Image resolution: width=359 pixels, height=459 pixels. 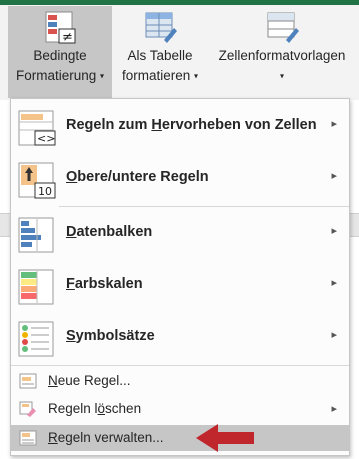 What do you see at coordinates (191, 125) in the screenshot?
I see `menu-item-label: Regeln zum Hervorheben von Zellen` at bounding box center [191, 125].